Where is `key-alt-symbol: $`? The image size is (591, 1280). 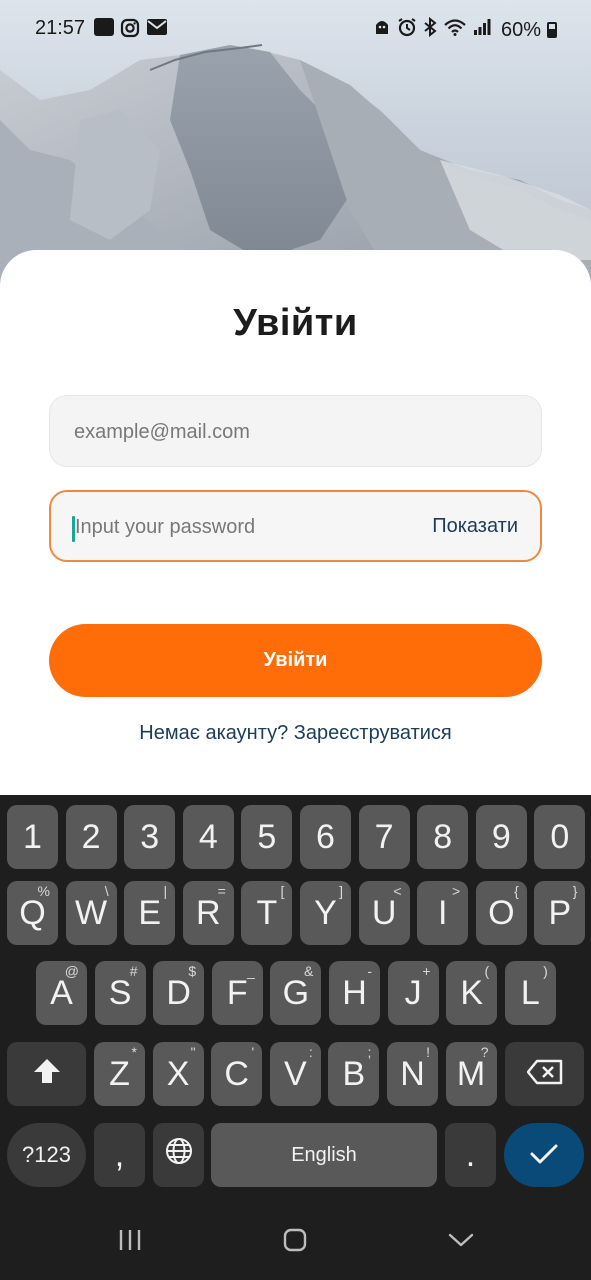 key-alt-symbol: $ is located at coordinates (192, 971).